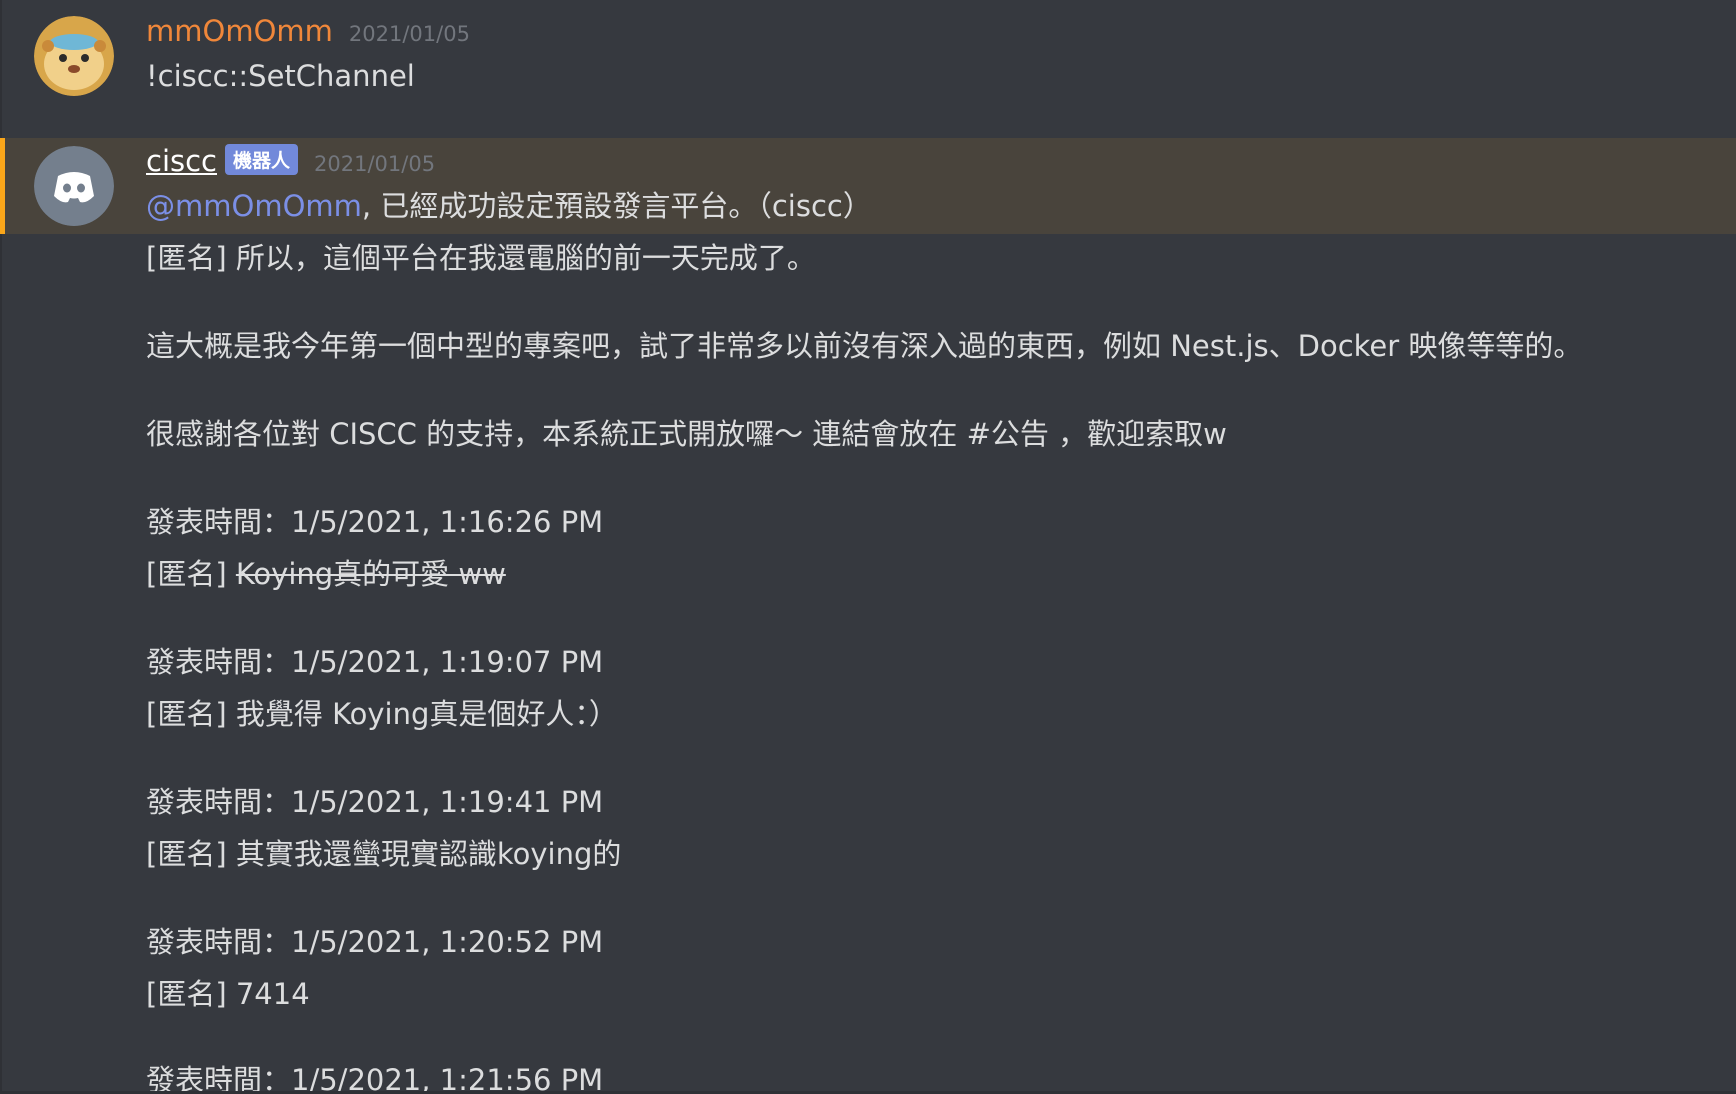 The image size is (1736, 1094). What do you see at coordinates (375, 662) in the screenshot?
I see `message-text: 發表時間：1/5/2021, 1:19:07 PM` at bounding box center [375, 662].